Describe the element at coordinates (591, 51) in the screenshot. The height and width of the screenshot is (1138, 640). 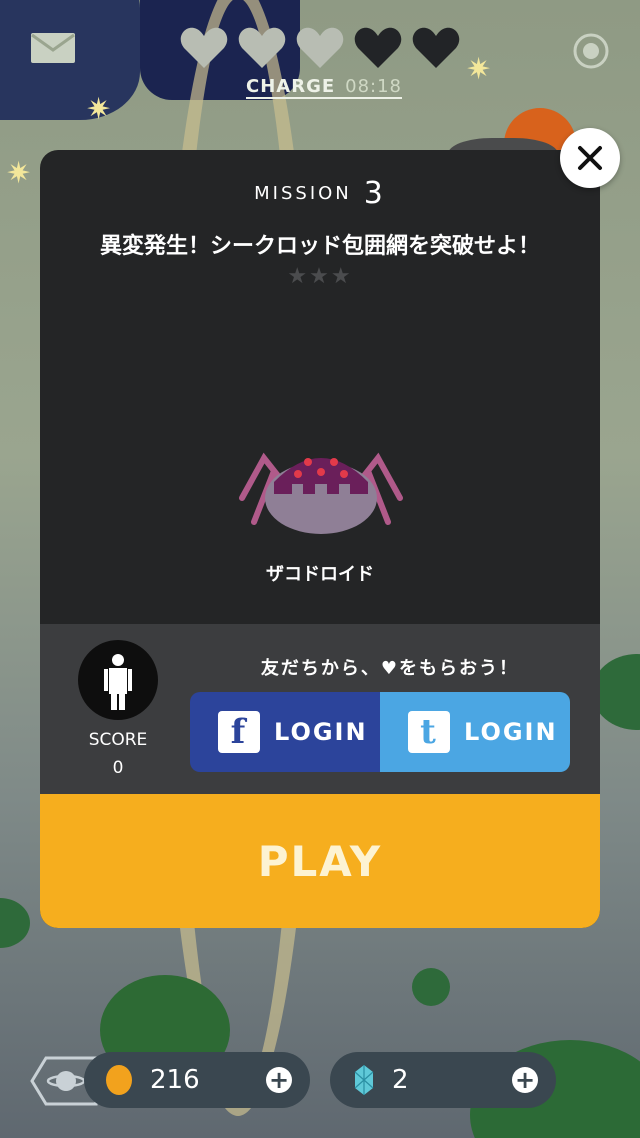
I see `settings-icon` at that location.